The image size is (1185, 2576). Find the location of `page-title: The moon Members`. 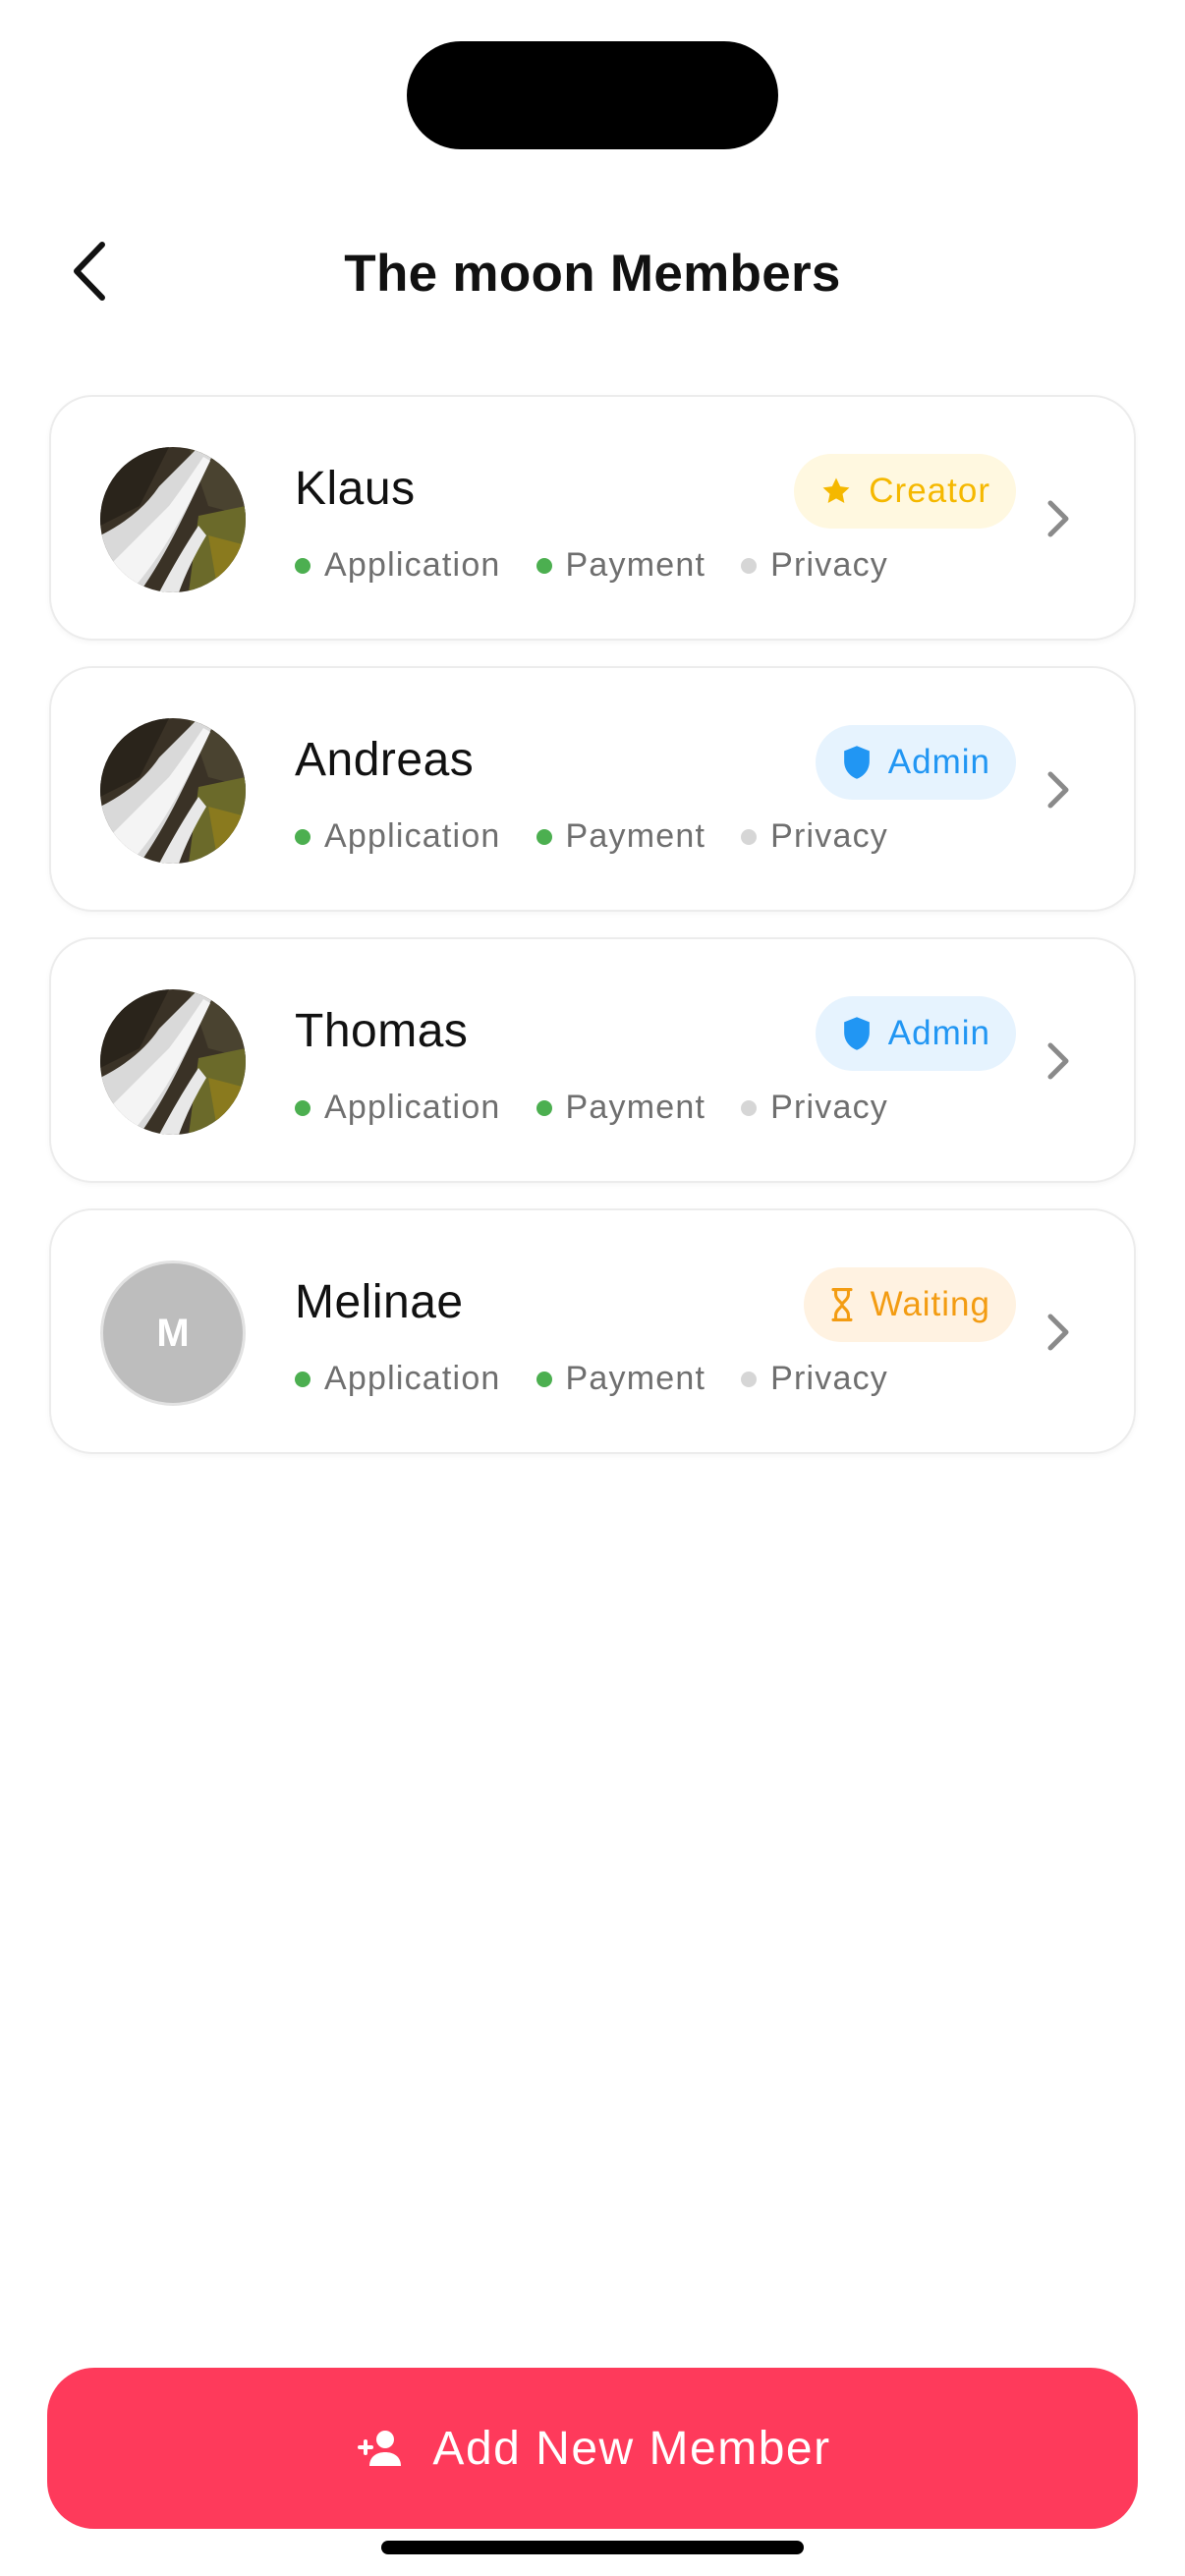

page-title: The moon Members is located at coordinates (592, 274).